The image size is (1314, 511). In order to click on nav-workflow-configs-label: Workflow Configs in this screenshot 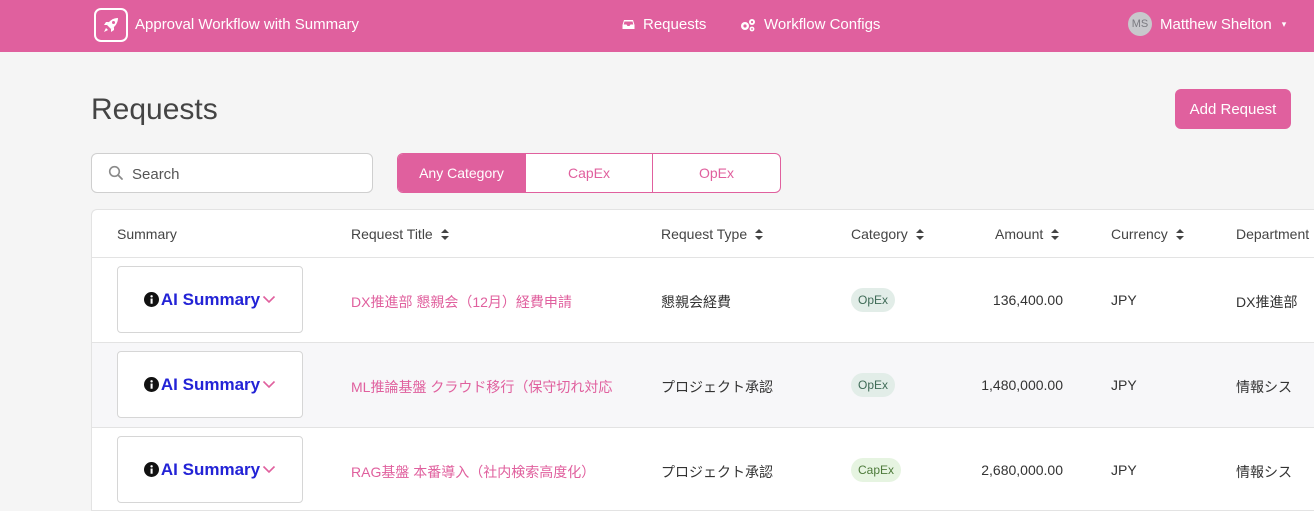, I will do `click(822, 24)`.